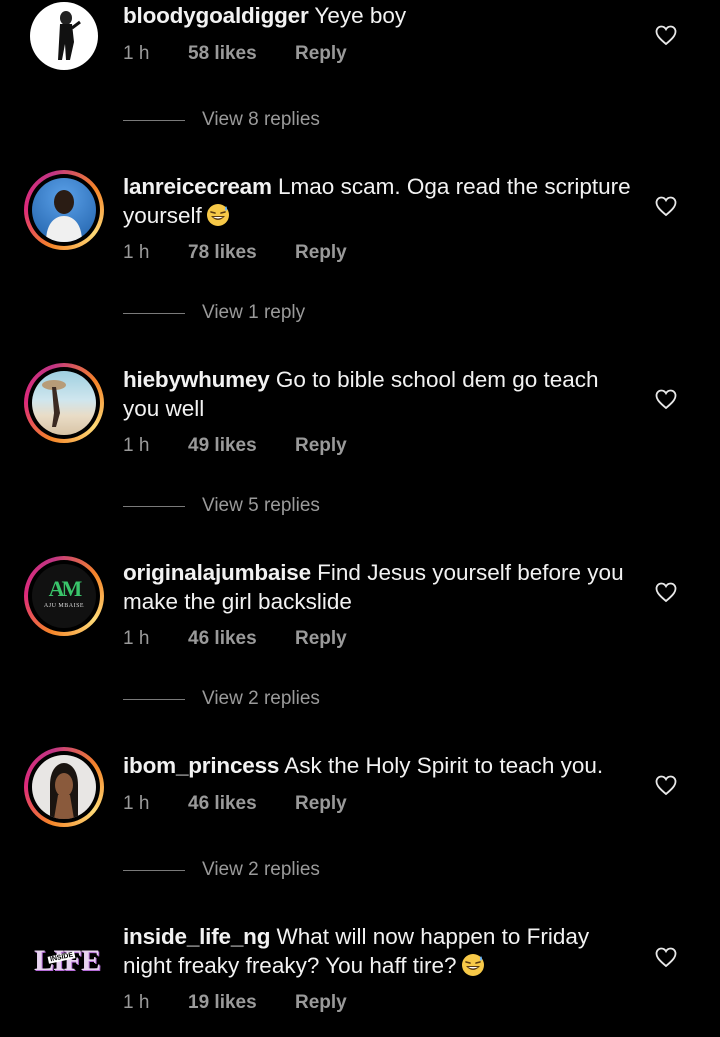 The height and width of the screenshot is (1037, 720). I want to click on comment-meta: 1 h 19 likes Reply, so click(235, 1003).